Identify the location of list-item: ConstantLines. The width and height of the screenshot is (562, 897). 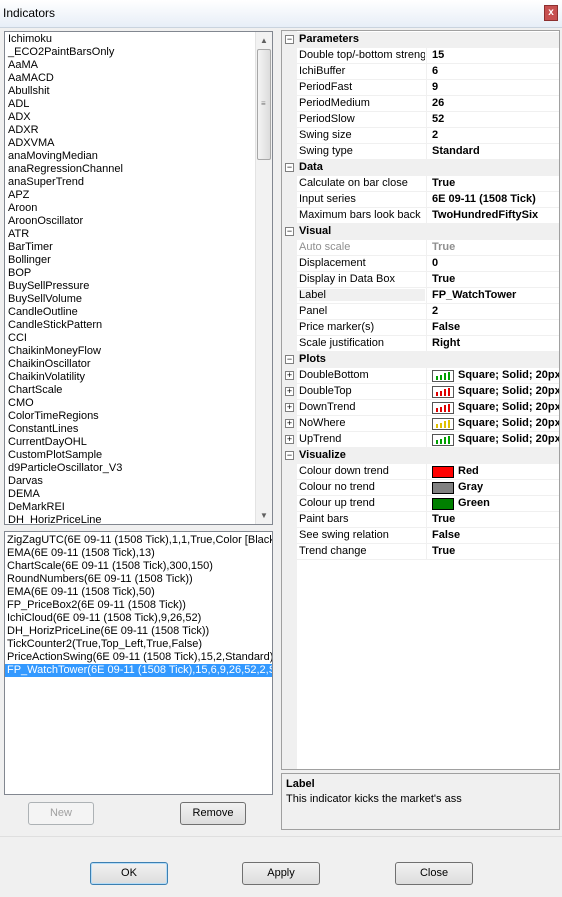
(132, 429).